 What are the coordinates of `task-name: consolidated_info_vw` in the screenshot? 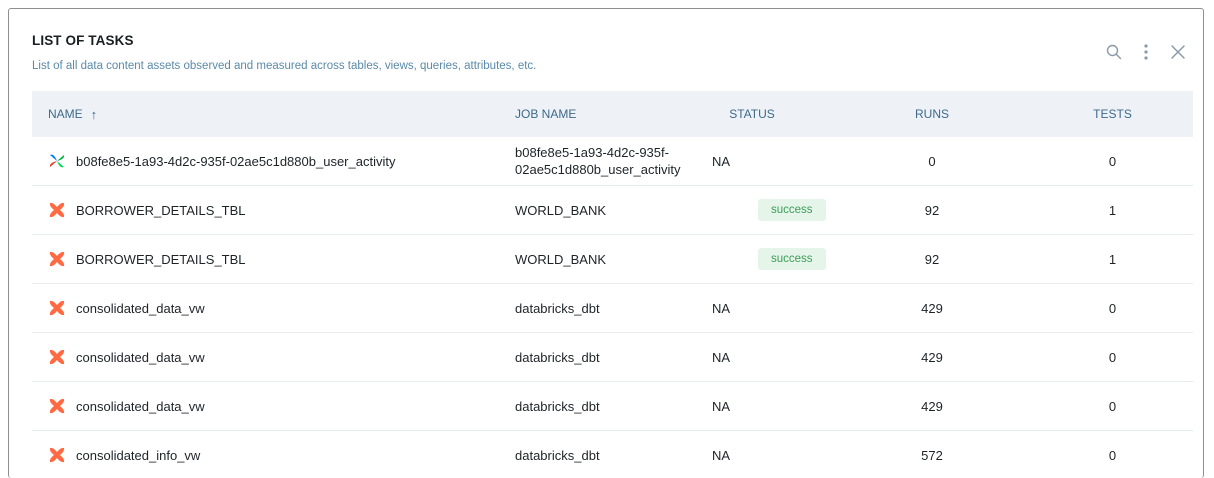 It's located at (138, 455).